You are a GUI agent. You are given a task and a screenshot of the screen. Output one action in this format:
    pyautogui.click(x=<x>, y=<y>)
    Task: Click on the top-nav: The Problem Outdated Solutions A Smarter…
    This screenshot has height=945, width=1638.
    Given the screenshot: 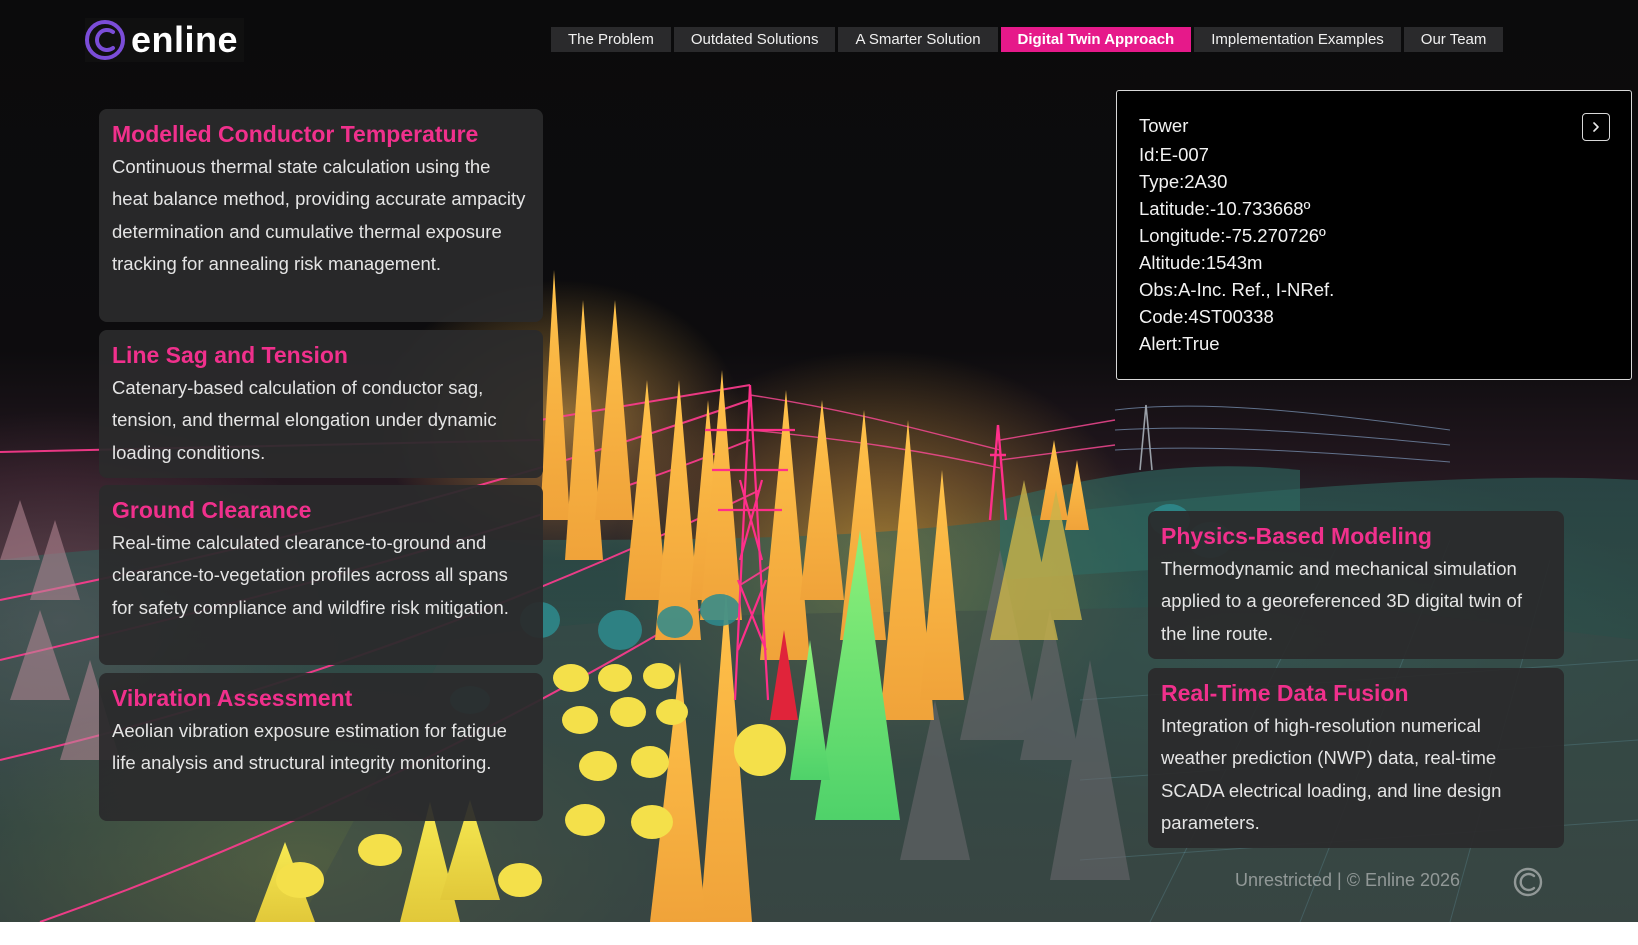 What is the action you would take?
    pyautogui.click(x=1027, y=39)
    